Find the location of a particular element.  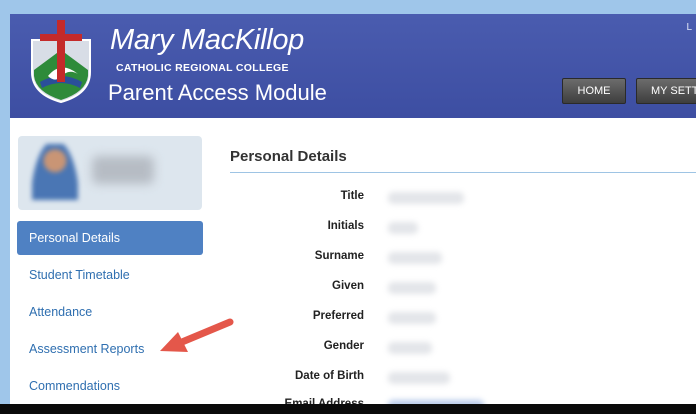

sidebar-item-commendations: Commendations is located at coordinates (110, 386).